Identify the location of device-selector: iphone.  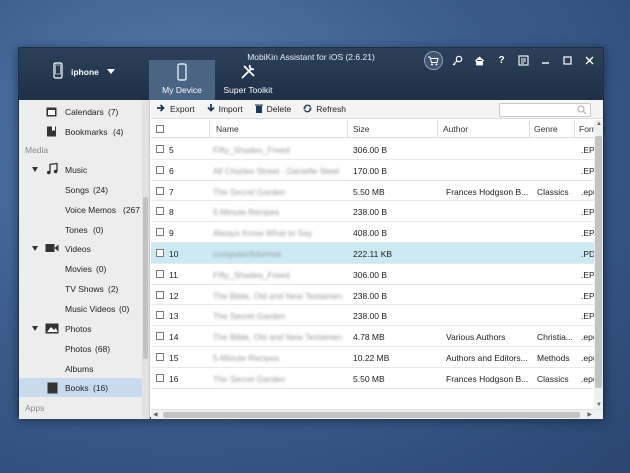
(84, 71).